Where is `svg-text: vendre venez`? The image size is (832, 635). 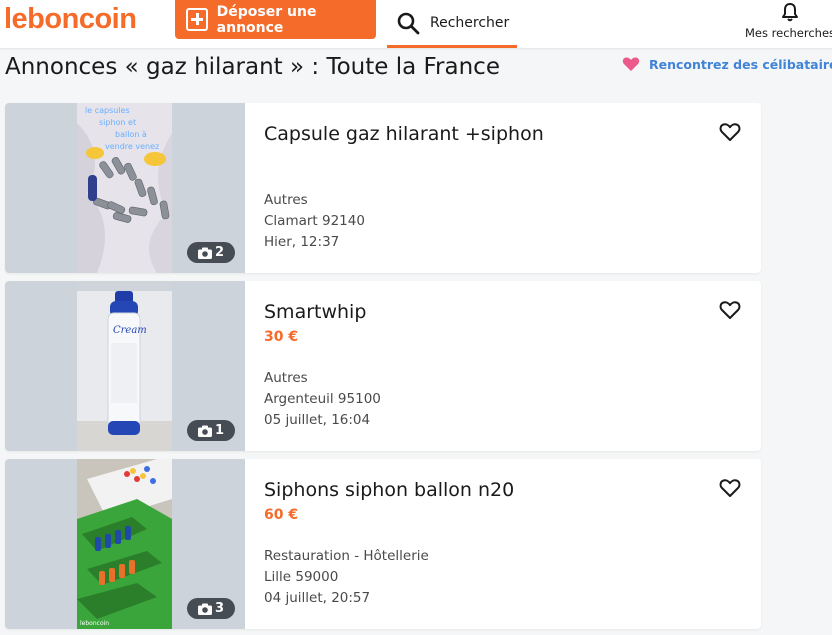 svg-text: vendre venez is located at coordinates (132, 146).